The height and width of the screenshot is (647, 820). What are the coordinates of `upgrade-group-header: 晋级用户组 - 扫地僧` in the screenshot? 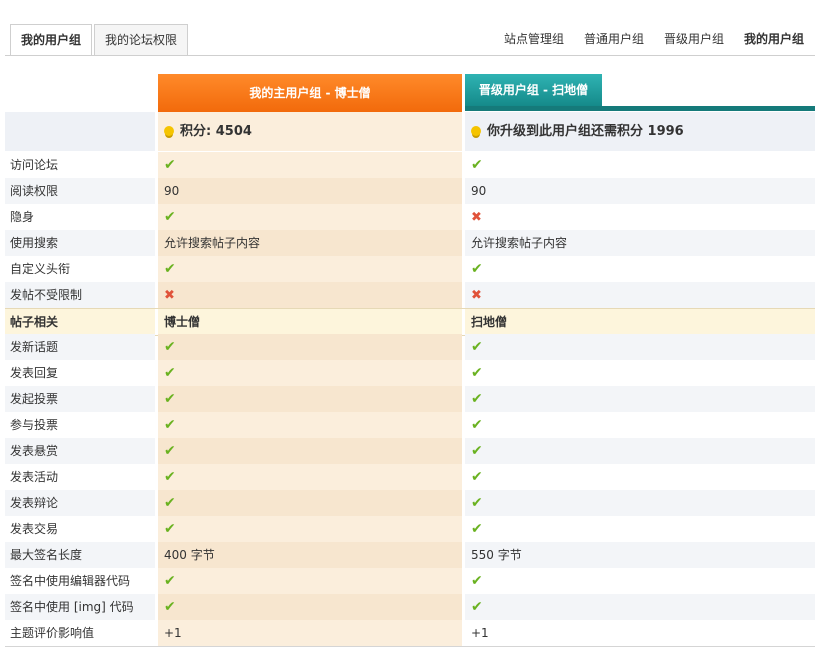 It's located at (533, 90).